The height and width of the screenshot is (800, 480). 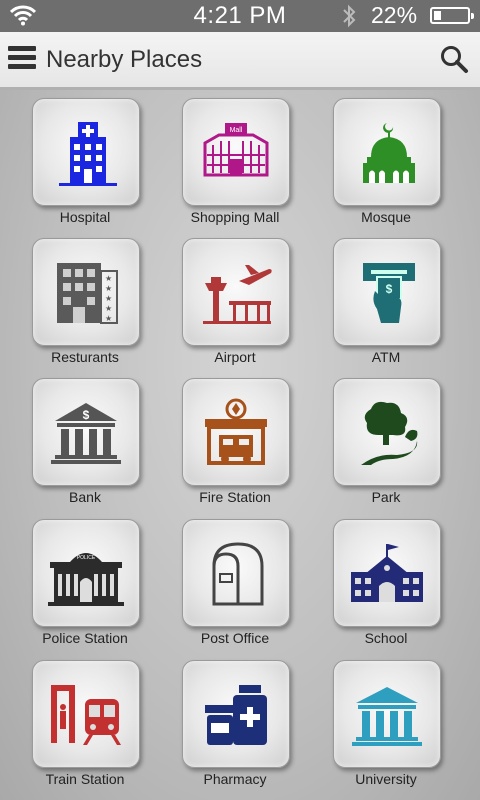 I want to click on svg-text: POLICE, so click(x=86, y=558).